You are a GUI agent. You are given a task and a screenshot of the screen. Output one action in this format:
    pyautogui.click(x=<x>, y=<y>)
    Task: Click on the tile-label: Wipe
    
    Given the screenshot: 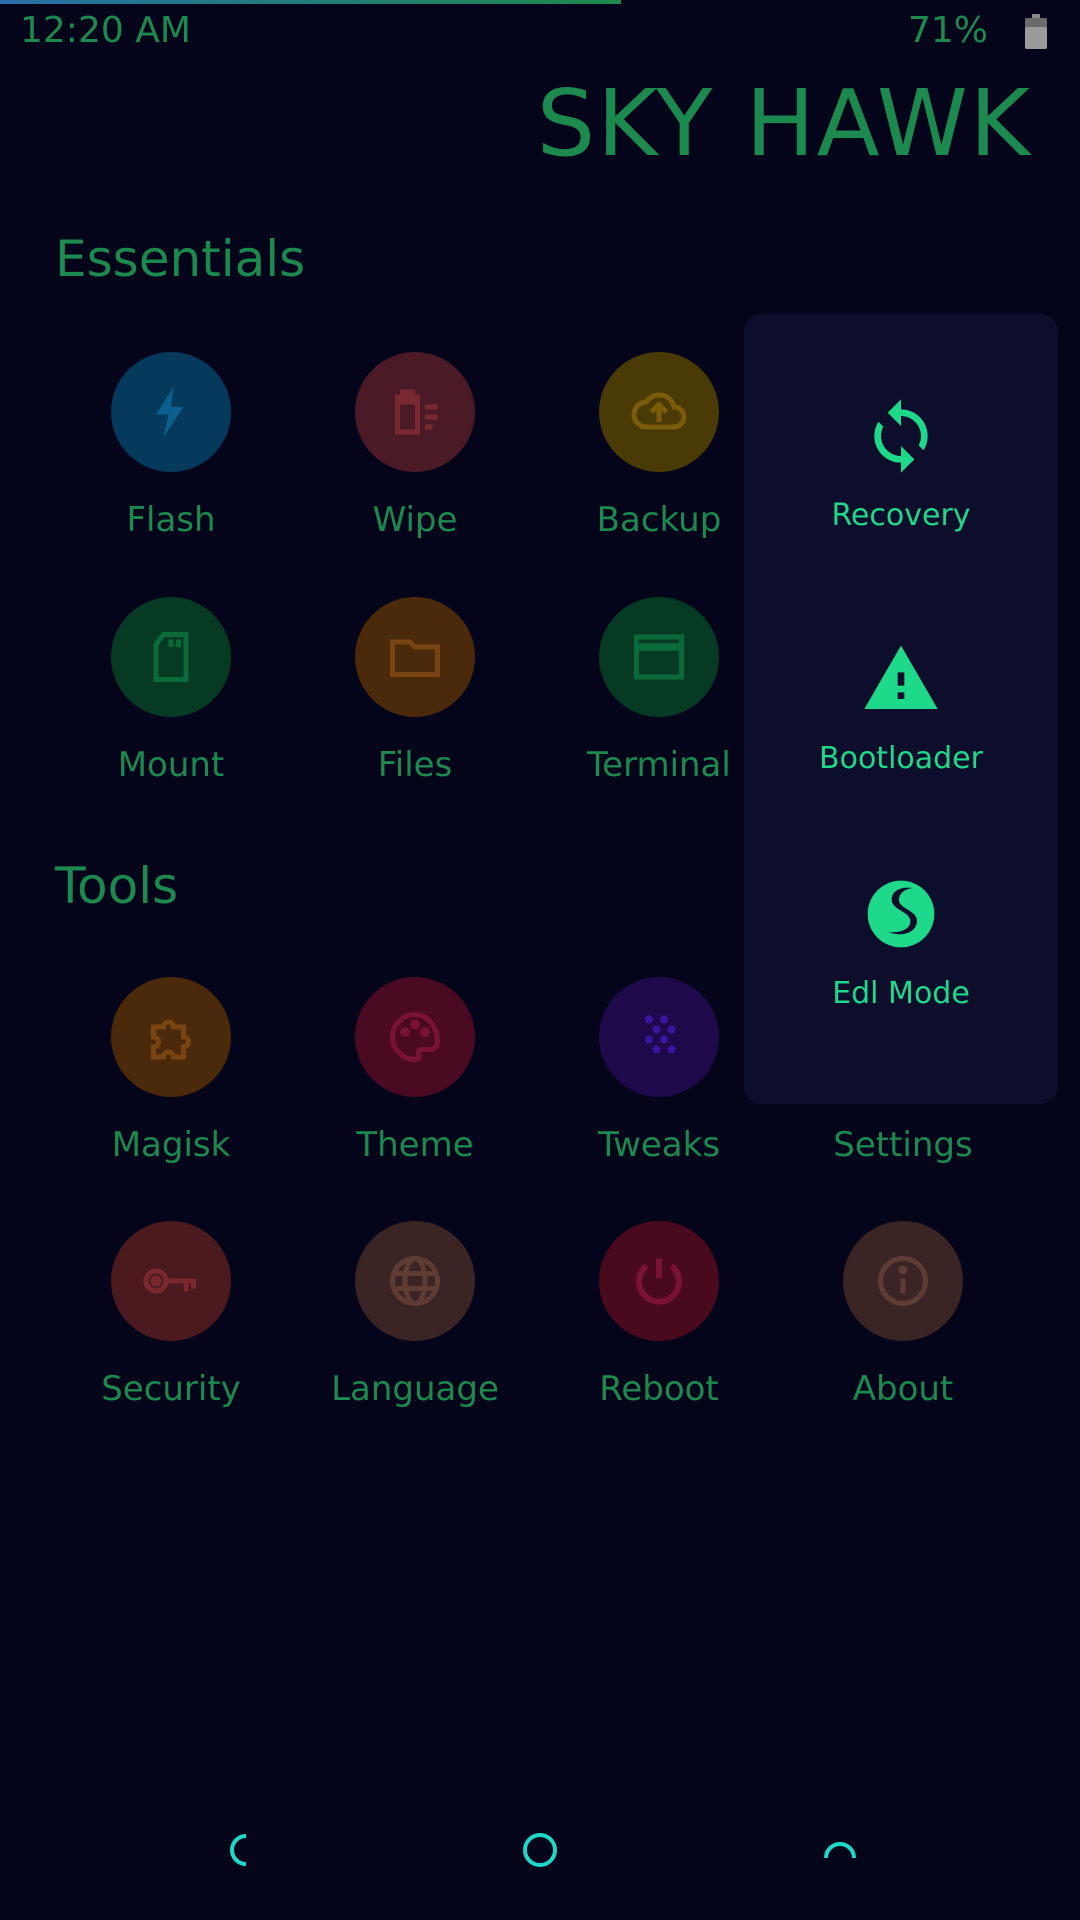 What is the action you would take?
    pyautogui.click(x=415, y=520)
    